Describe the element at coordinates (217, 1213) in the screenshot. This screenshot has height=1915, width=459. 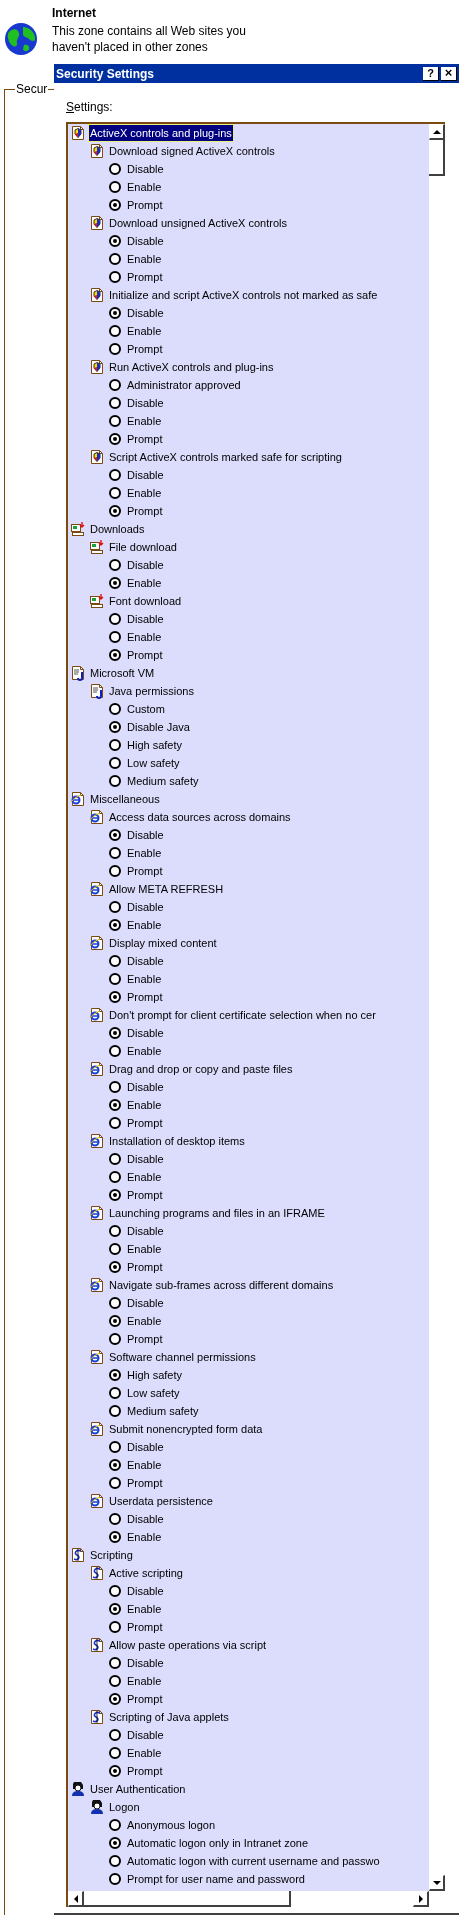
I see `setting-item: Launching programs and files in an IFRAME` at that location.